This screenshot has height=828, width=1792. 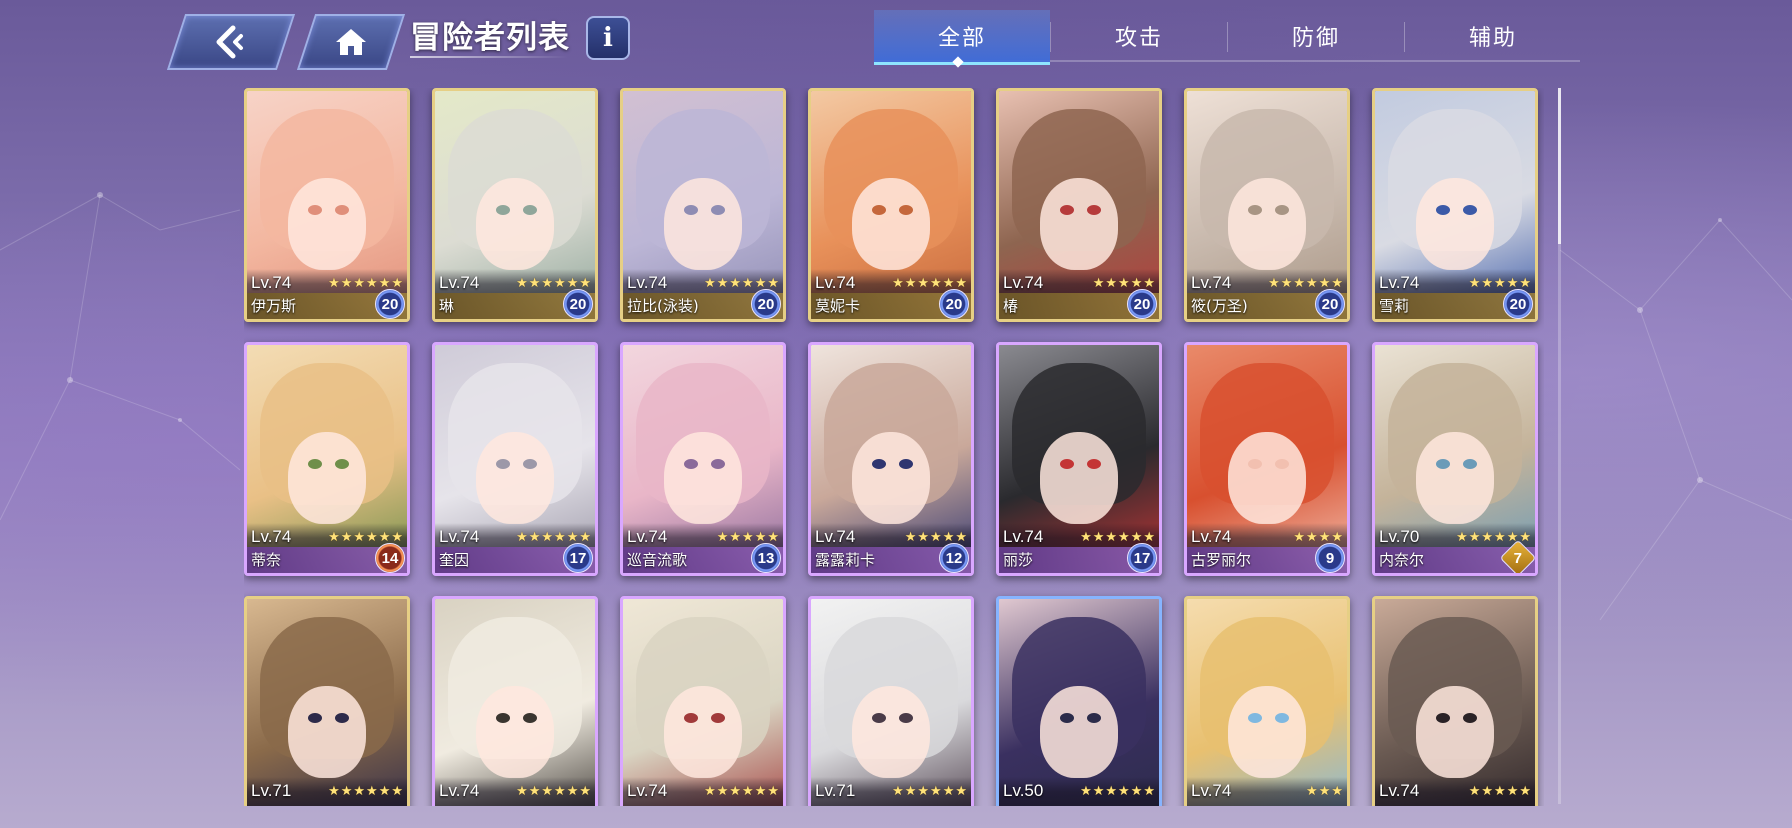 I want to click on character-name: 伊万斯, so click(x=274, y=306).